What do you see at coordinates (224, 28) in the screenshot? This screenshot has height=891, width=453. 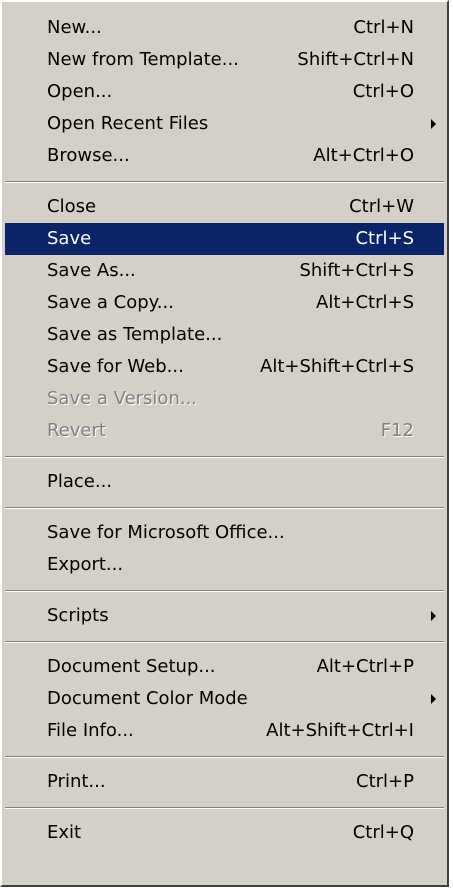 I see `menu-item-new: New... Ctrl+N` at bounding box center [224, 28].